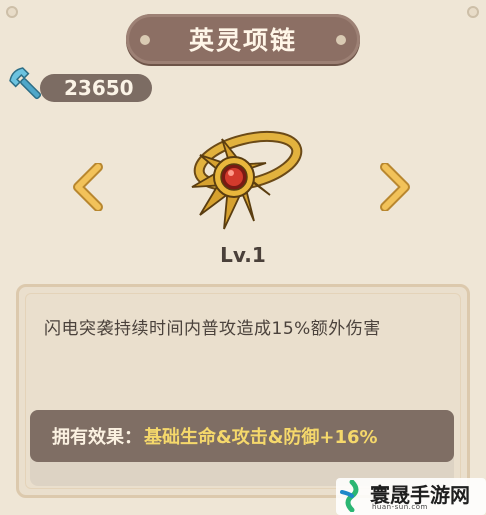 The height and width of the screenshot is (515, 486). What do you see at coordinates (12, 12) in the screenshot?
I see `corner-ornament-left` at bounding box center [12, 12].